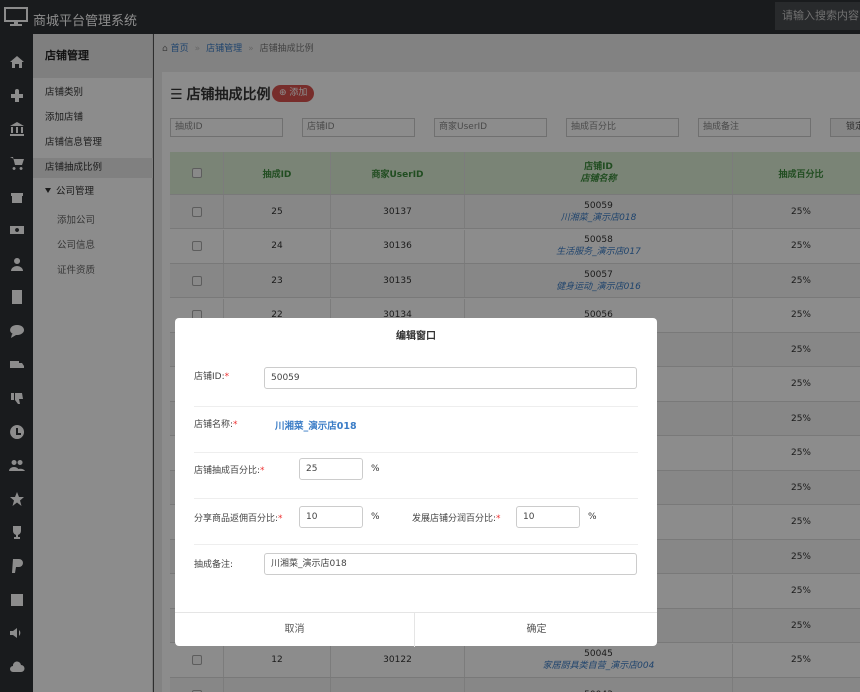  What do you see at coordinates (214, 565) in the screenshot?
I see `remark-label: 抽成备注:` at bounding box center [214, 565].